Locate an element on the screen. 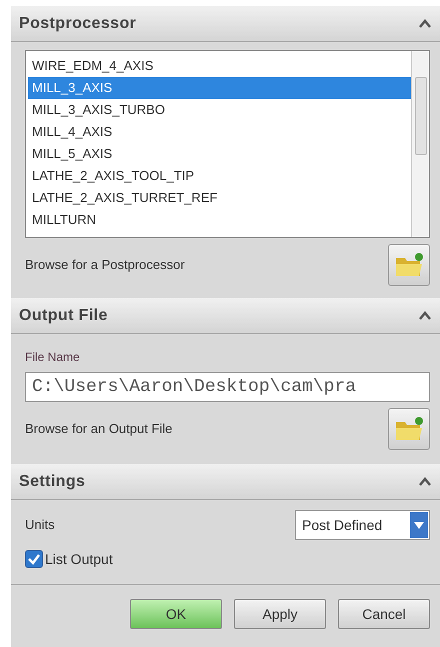  scrollbar is located at coordinates (420, 144).